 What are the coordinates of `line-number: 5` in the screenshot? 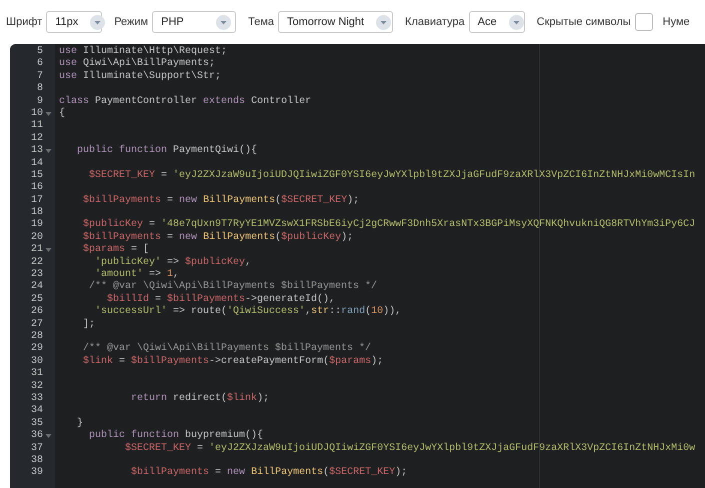 It's located at (39, 52).